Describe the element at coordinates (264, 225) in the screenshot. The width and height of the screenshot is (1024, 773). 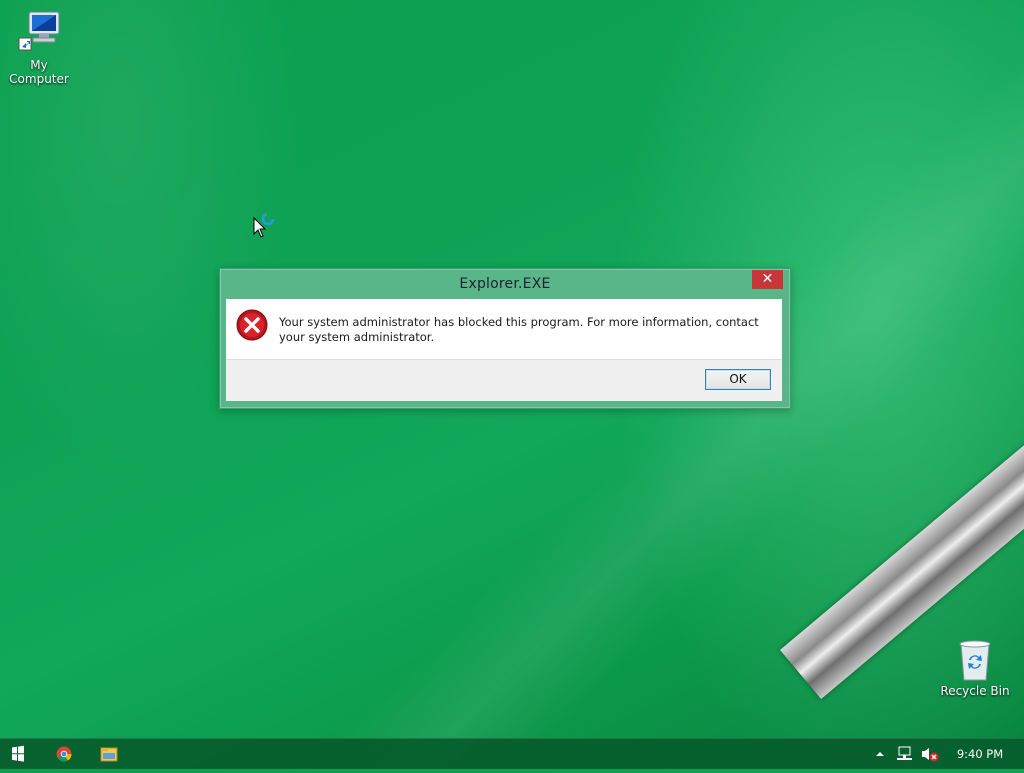
I see `busy-cursor-icon` at that location.